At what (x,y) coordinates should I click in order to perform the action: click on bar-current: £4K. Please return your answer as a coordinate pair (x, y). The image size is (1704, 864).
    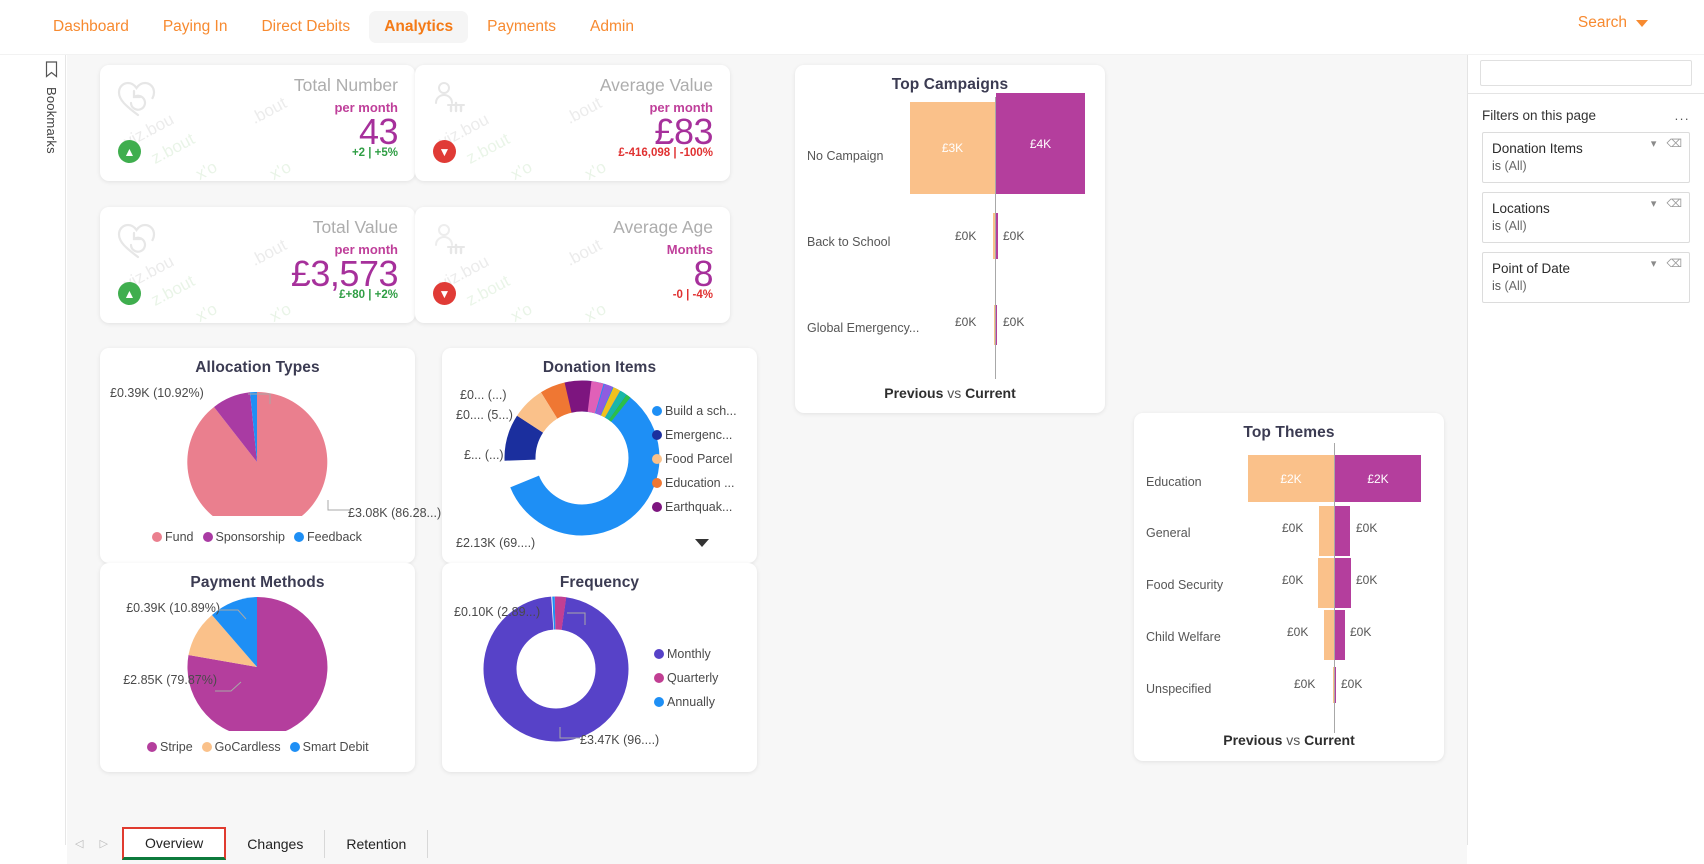
    Looking at the image, I should click on (1040, 143).